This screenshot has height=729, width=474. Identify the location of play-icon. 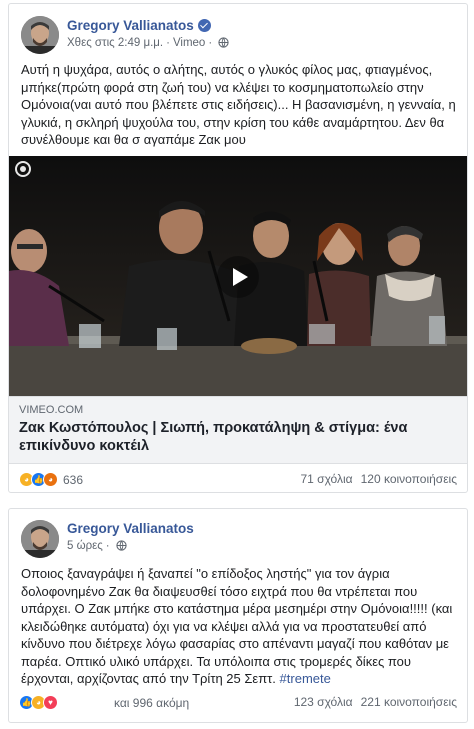
(238, 277).